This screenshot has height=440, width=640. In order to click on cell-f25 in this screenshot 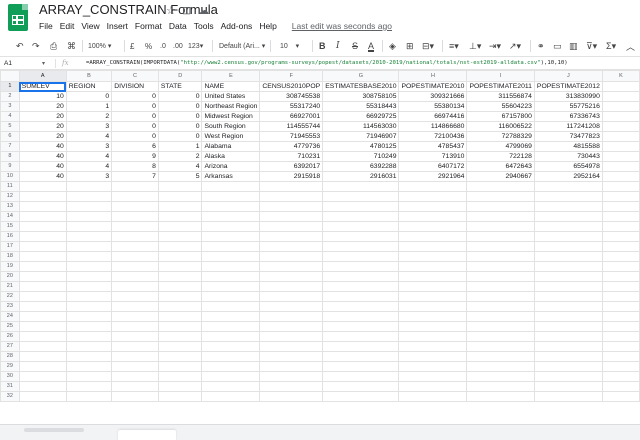, I will do `click(291, 326)`.